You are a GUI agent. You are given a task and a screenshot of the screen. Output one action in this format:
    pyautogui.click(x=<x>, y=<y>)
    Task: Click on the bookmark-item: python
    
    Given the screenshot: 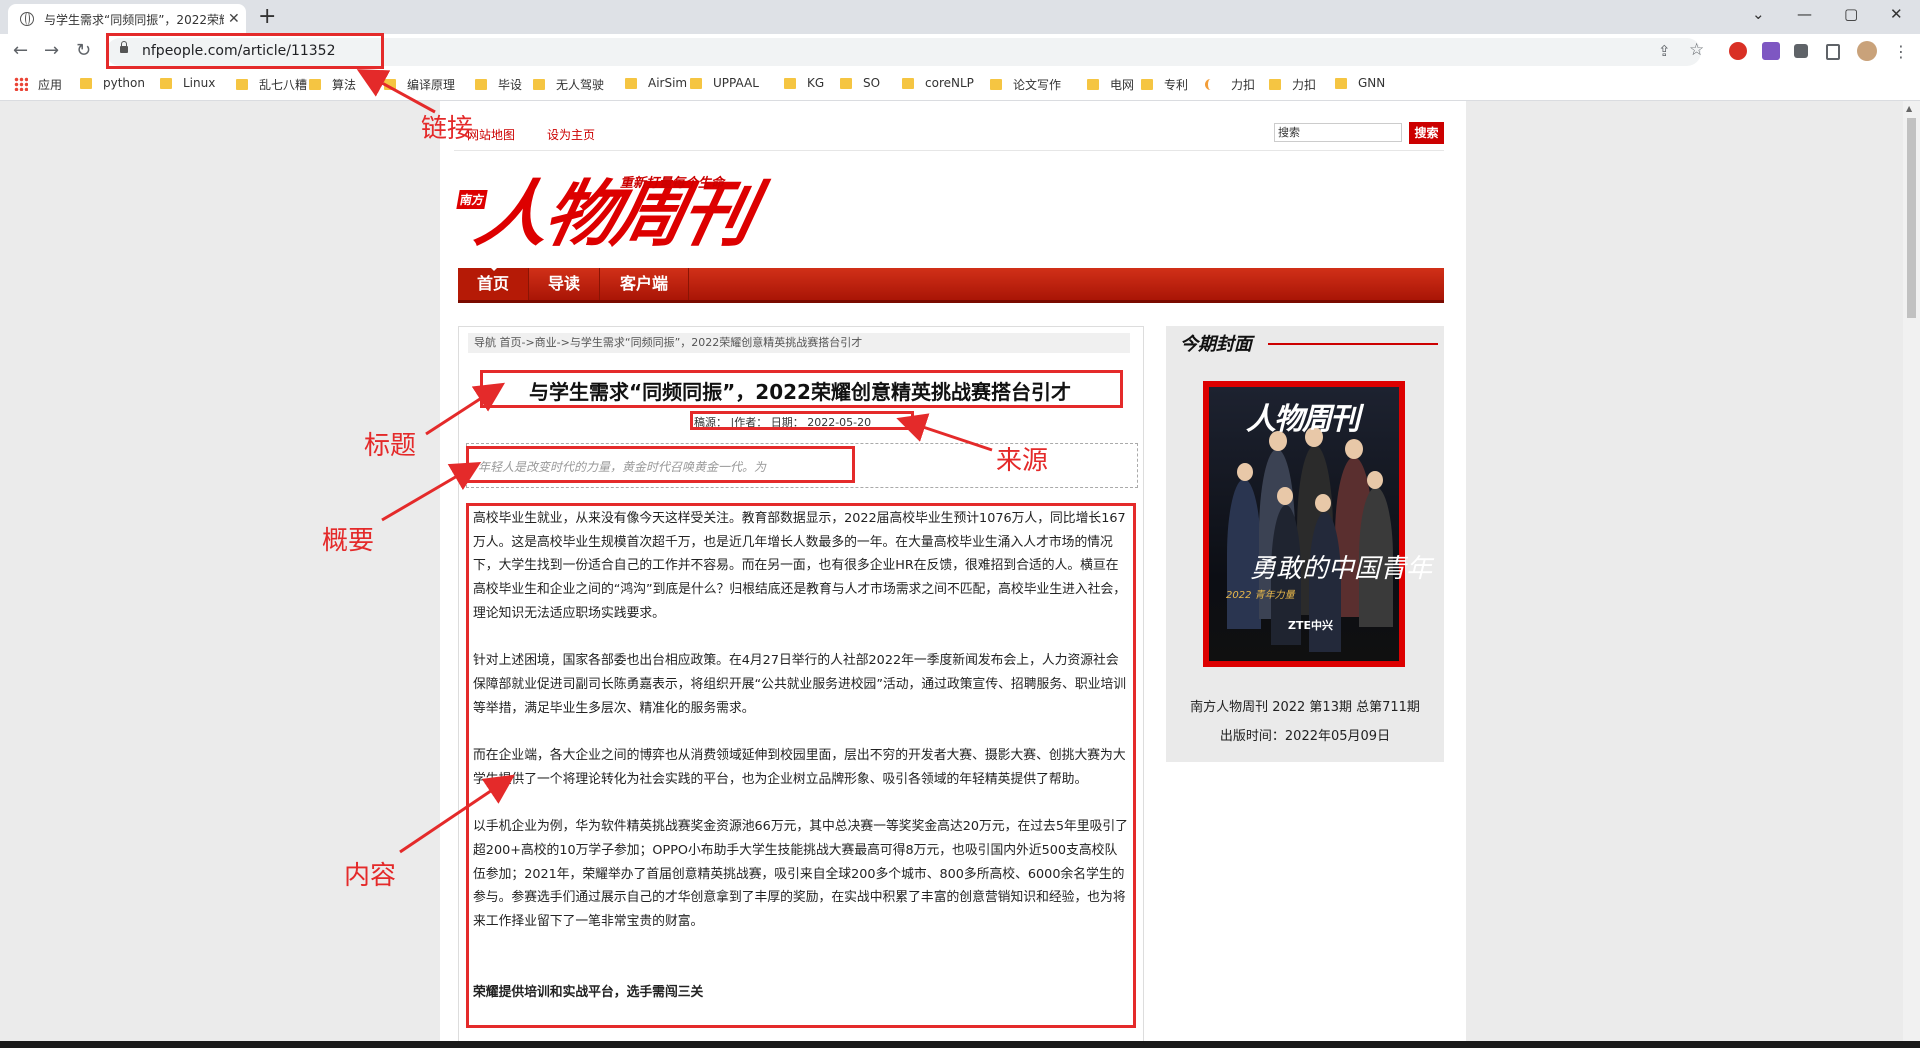 What is the action you would take?
    pyautogui.click(x=112, y=83)
    